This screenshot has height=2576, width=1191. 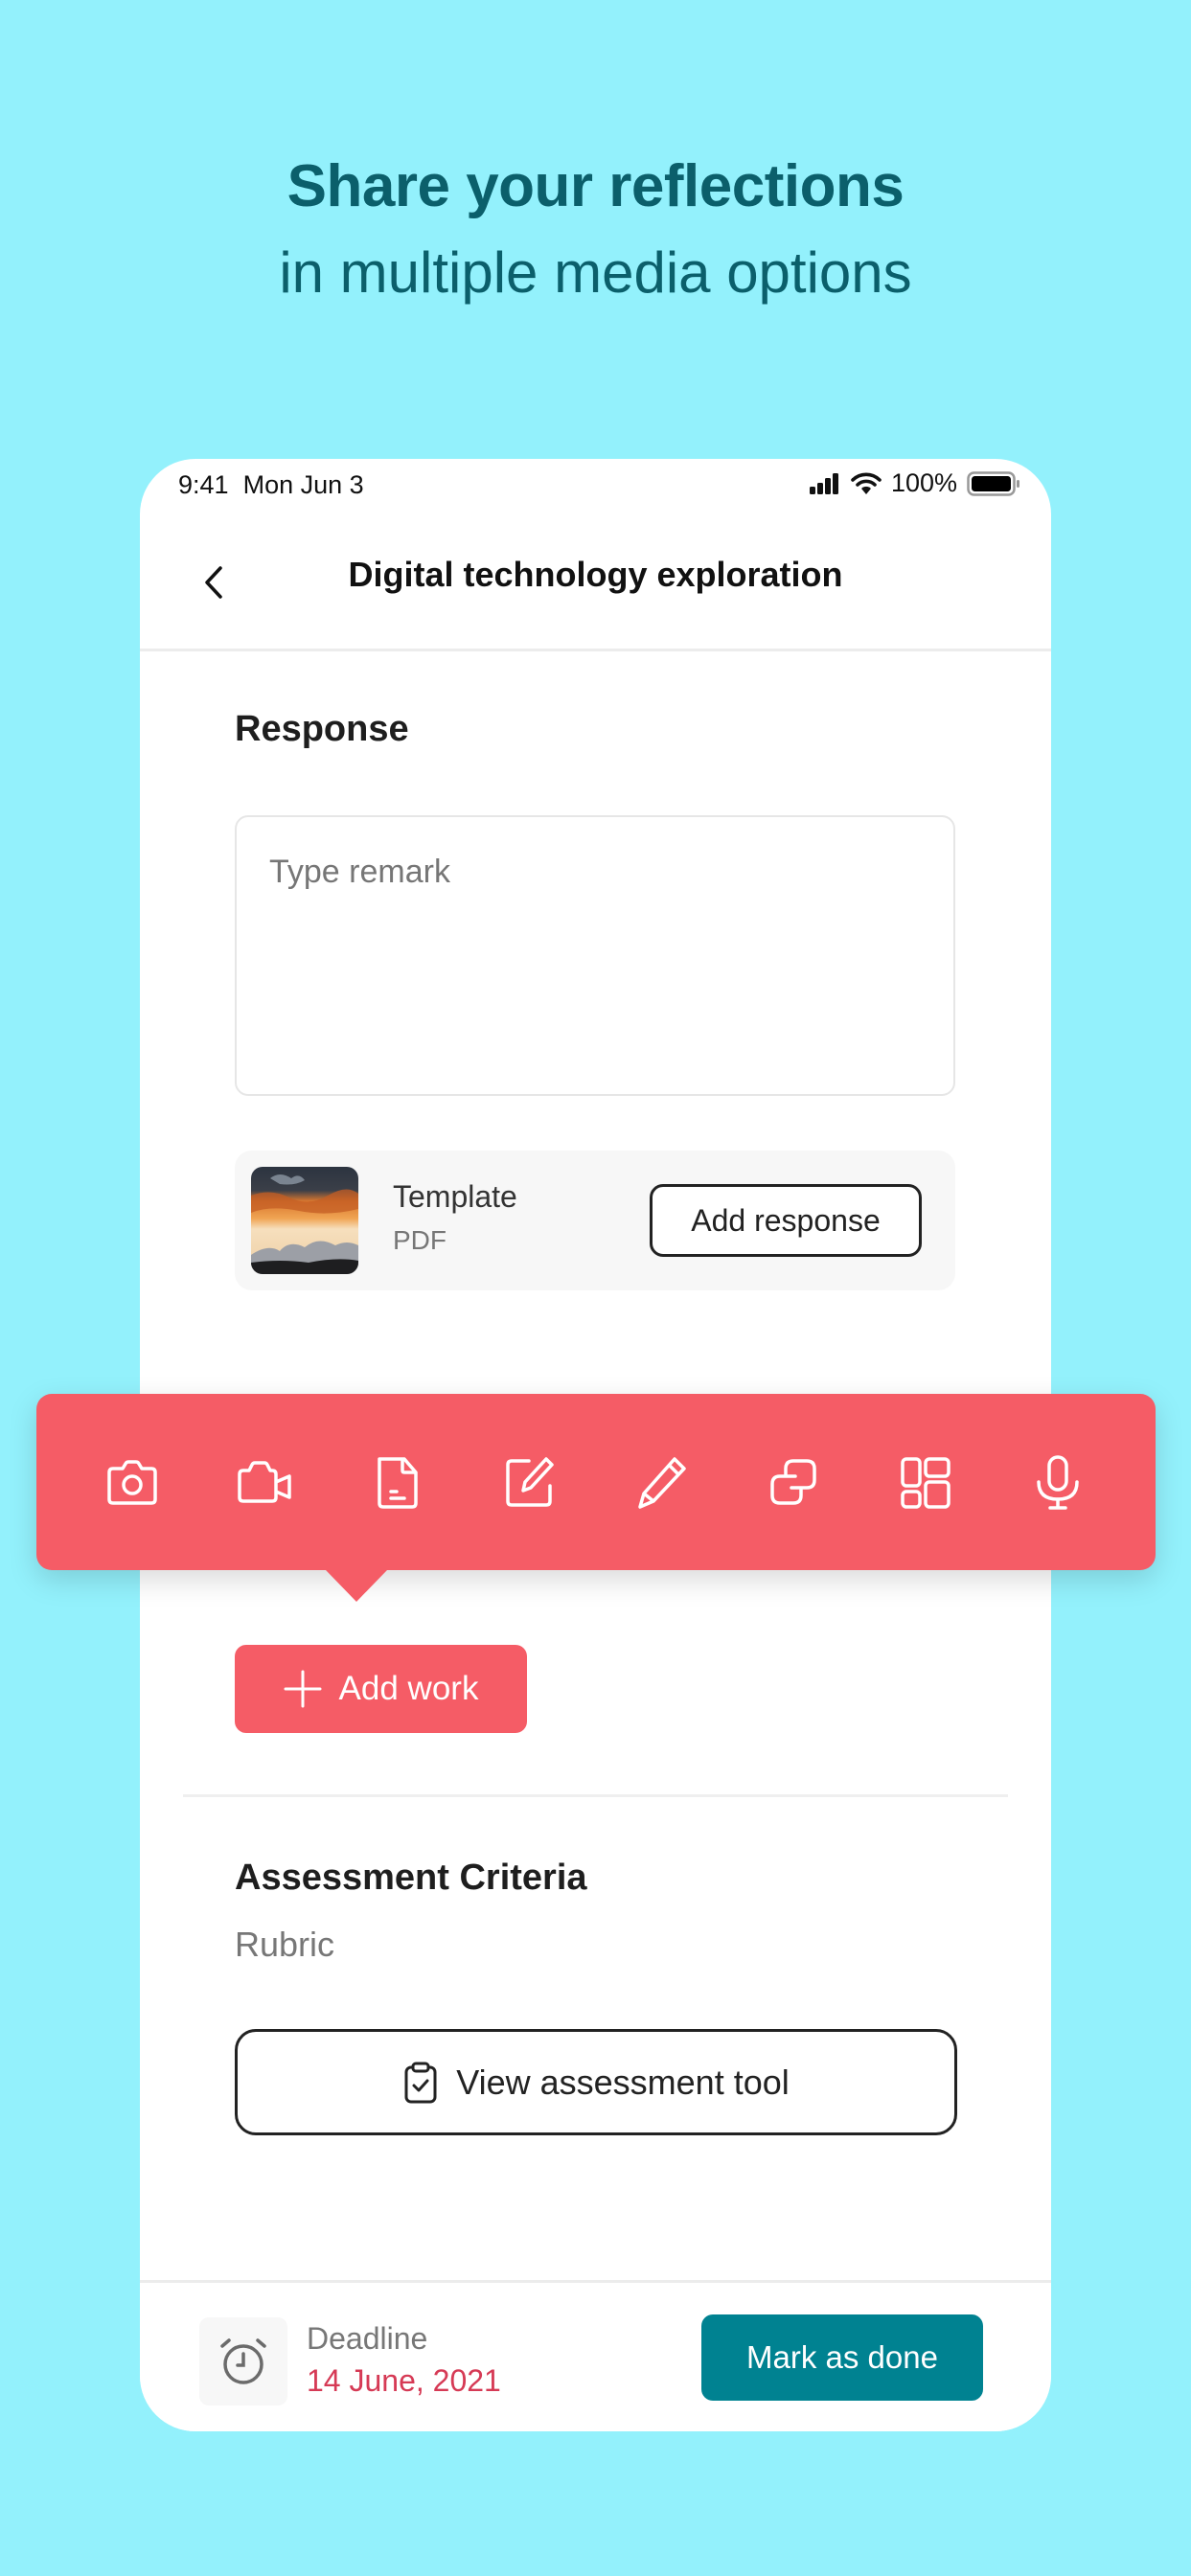 What do you see at coordinates (842, 2358) in the screenshot?
I see `mark-as-done-button: Mark as done` at bounding box center [842, 2358].